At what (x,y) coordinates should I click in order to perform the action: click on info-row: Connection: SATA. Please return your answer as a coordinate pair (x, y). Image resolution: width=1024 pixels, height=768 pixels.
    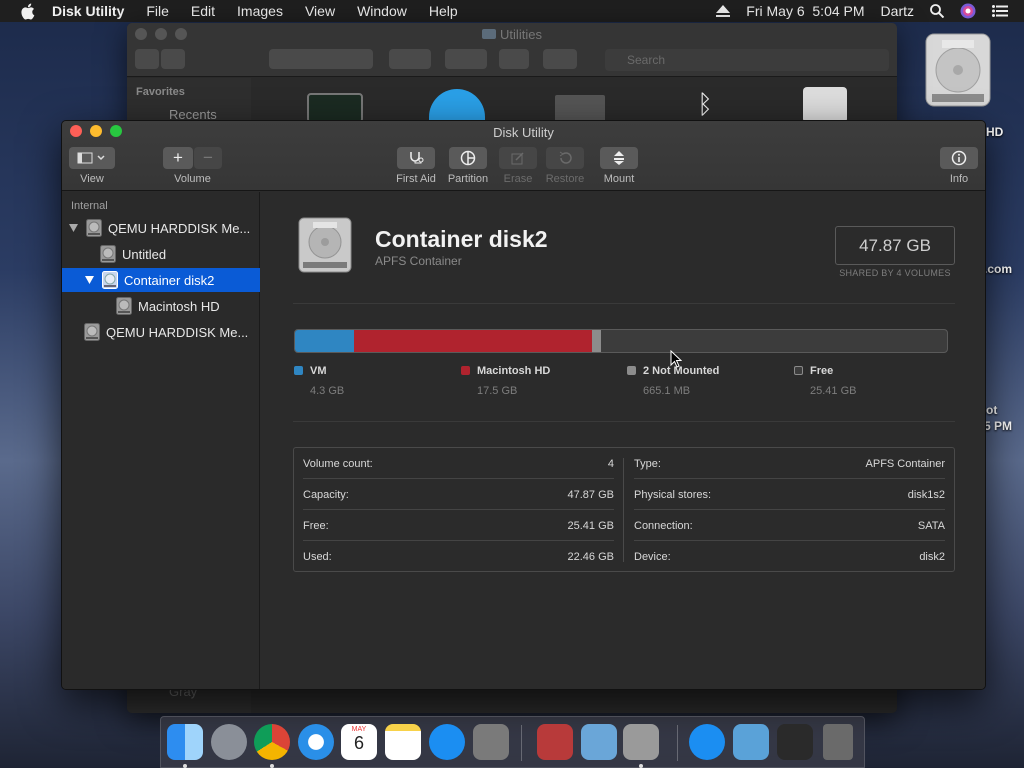
    Looking at the image, I should click on (790, 525).